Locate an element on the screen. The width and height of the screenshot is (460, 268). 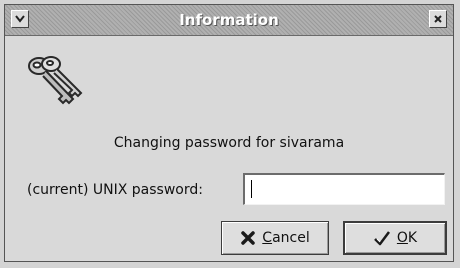
ok-button: OK is located at coordinates (395, 238).